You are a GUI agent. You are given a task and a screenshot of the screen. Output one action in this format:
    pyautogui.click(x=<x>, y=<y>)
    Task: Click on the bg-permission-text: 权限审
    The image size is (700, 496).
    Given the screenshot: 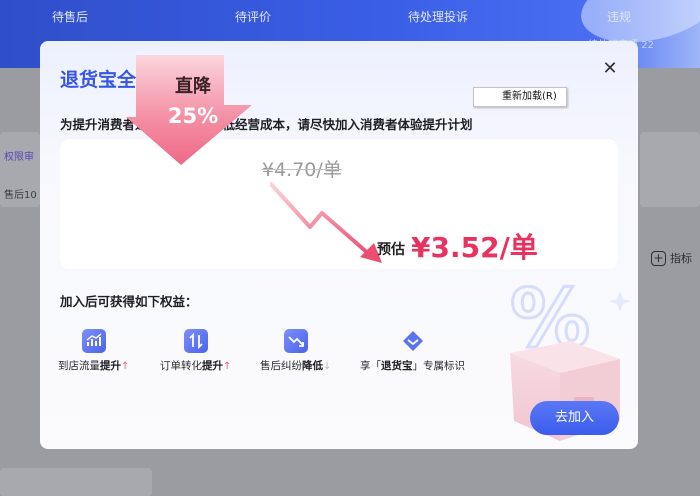 What is the action you would take?
    pyautogui.click(x=19, y=157)
    